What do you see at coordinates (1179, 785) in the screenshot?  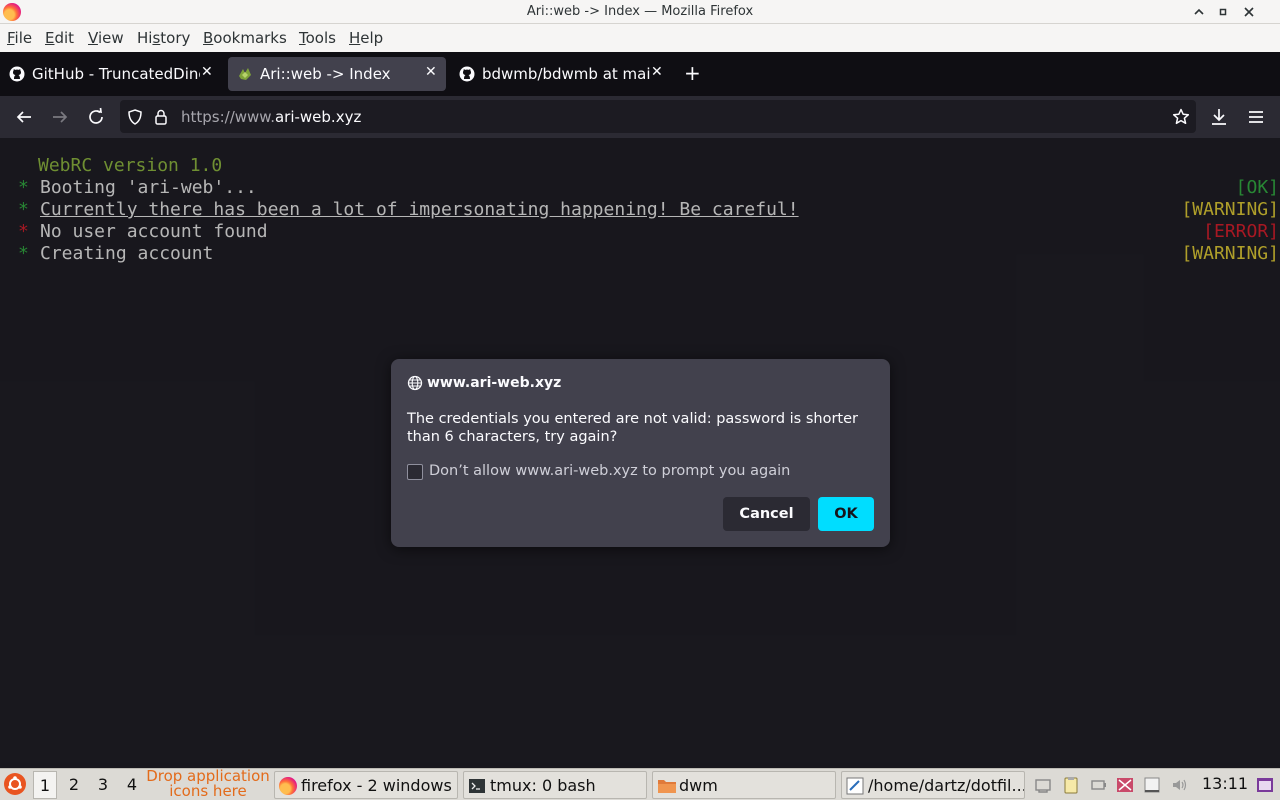 I see `volume-tray-icon` at bounding box center [1179, 785].